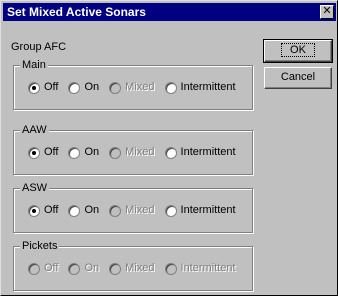 The image size is (338, 296). I want to click on radio-asw-off: Off, so click(43, 210).